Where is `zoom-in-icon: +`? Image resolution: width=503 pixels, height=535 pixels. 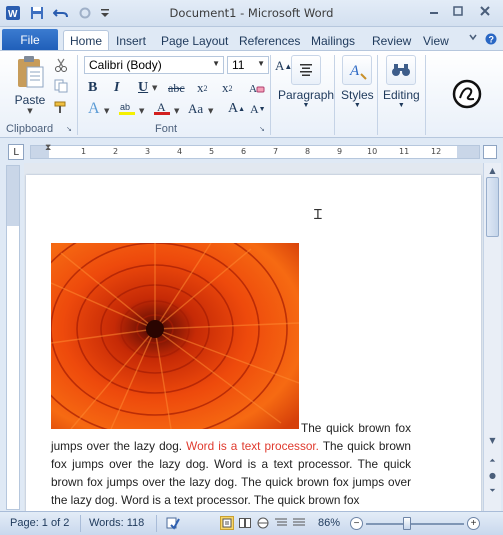
zoom-in-icon: + is located at coordinates (473, 523).